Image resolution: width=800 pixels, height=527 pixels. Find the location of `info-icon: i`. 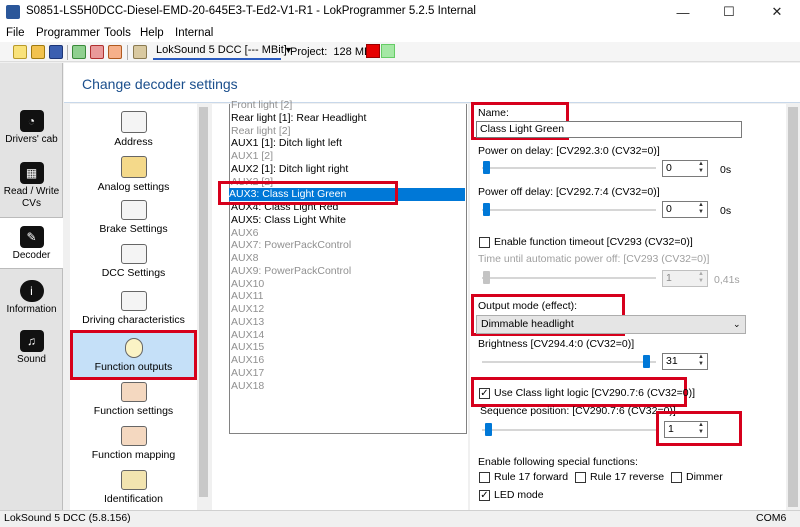

info-icon: i is located at coordinates (31, 291).